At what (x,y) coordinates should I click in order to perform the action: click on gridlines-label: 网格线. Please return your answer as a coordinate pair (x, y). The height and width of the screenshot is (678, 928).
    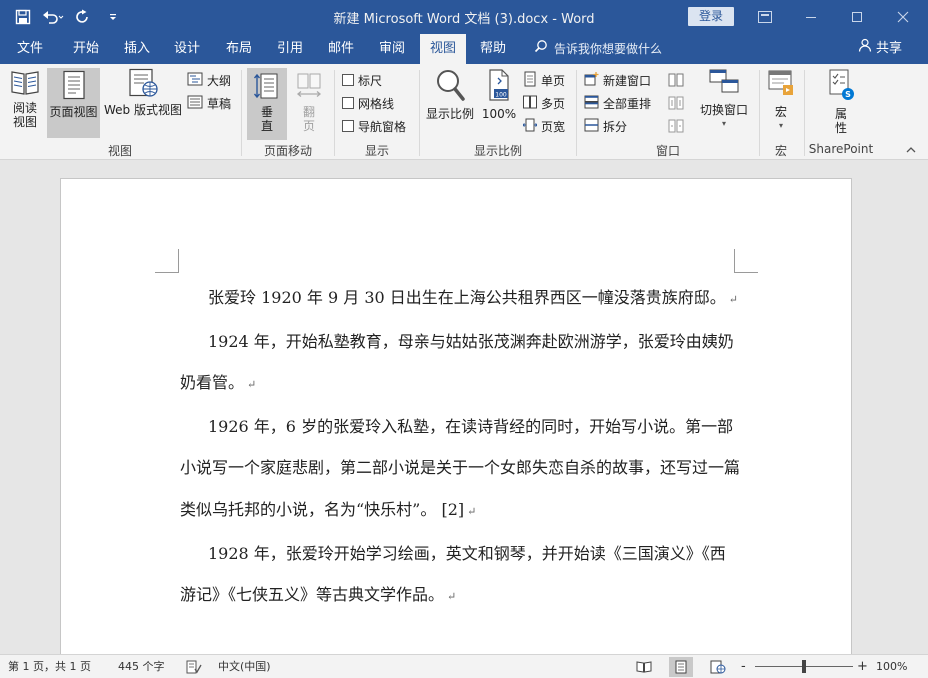
    Looking at the image, I should click on (376, 103).